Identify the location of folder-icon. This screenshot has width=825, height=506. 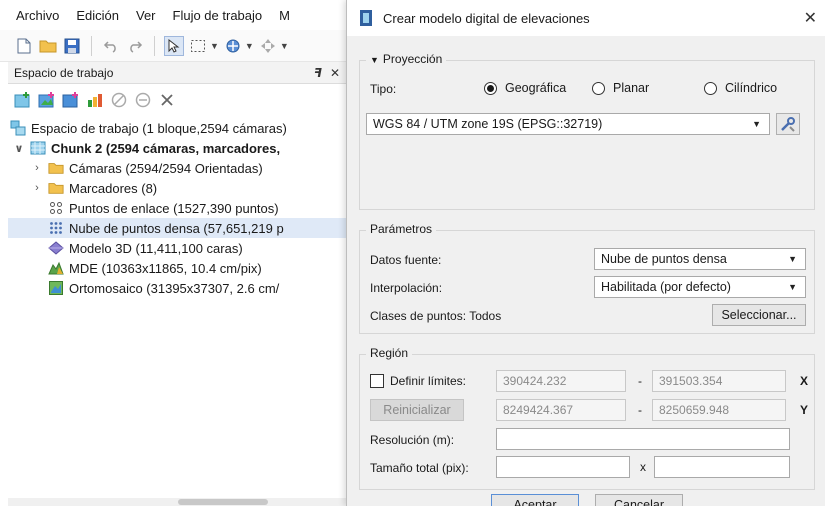
(56, 168).